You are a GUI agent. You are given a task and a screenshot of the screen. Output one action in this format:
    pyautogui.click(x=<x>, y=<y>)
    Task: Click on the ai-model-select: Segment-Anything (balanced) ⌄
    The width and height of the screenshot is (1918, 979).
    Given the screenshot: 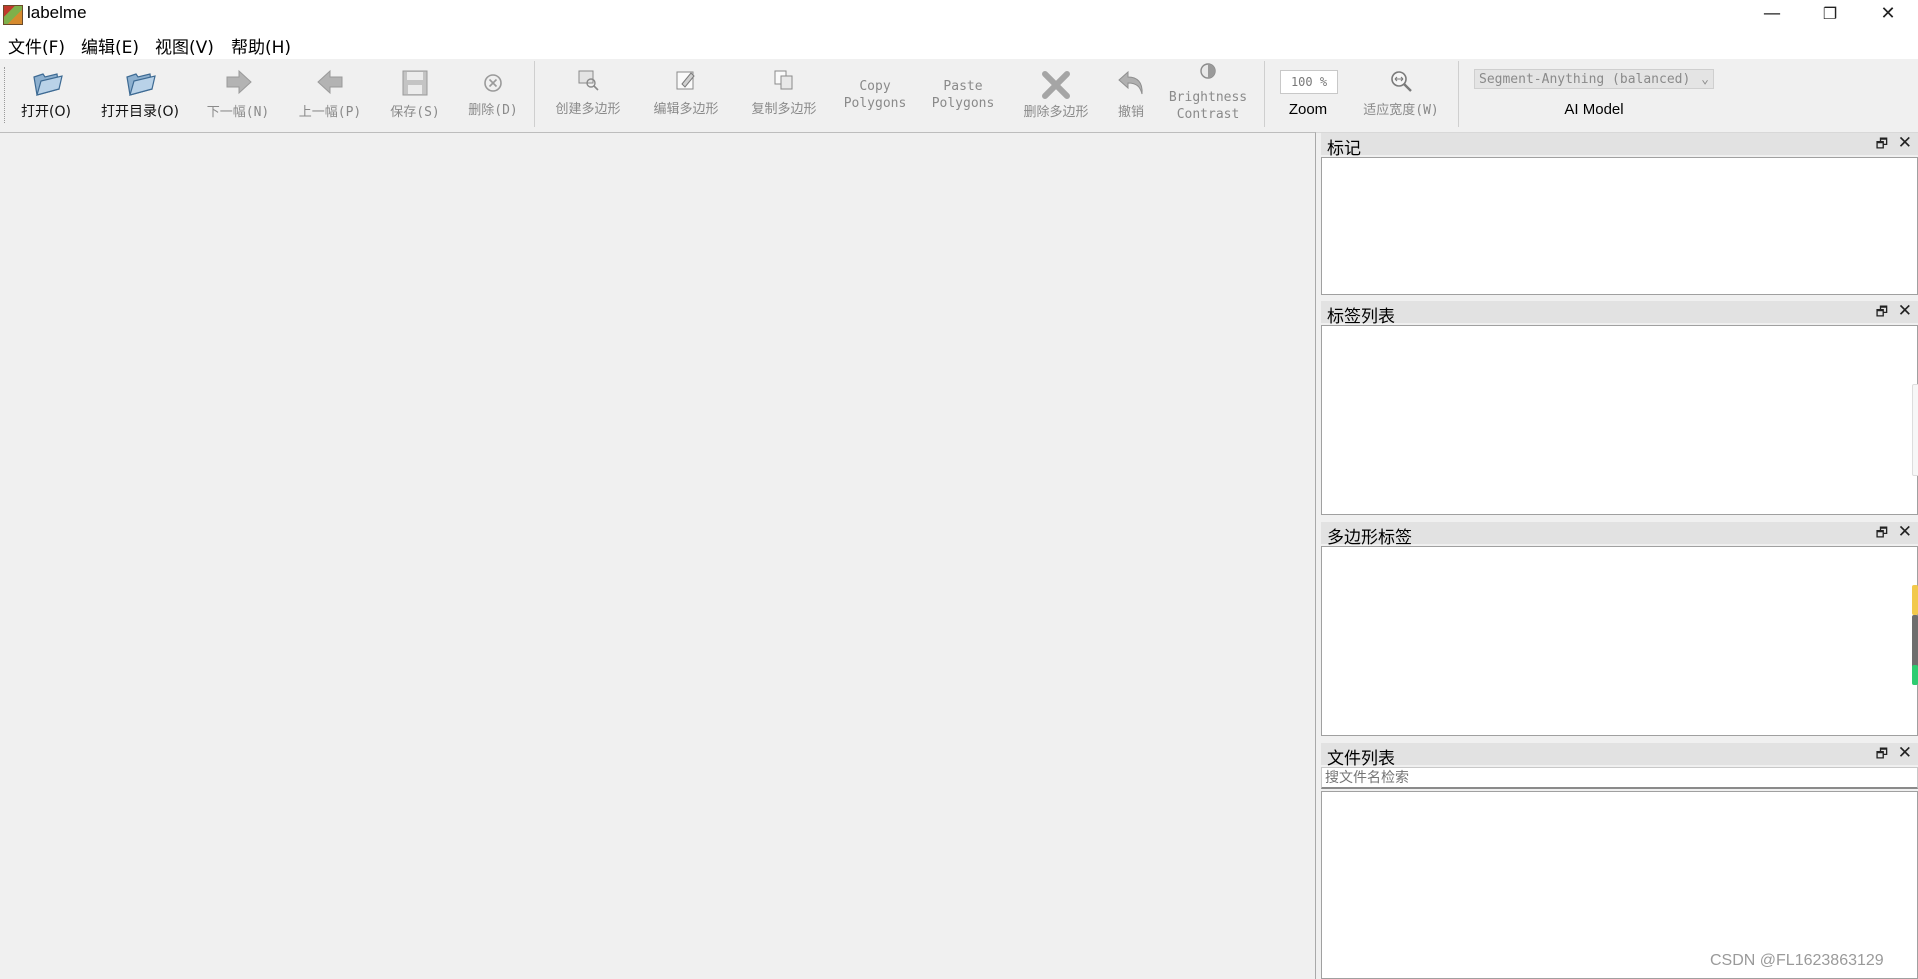 What is the action you would take?
    pyautogui.click(x=1594, y=79)
    